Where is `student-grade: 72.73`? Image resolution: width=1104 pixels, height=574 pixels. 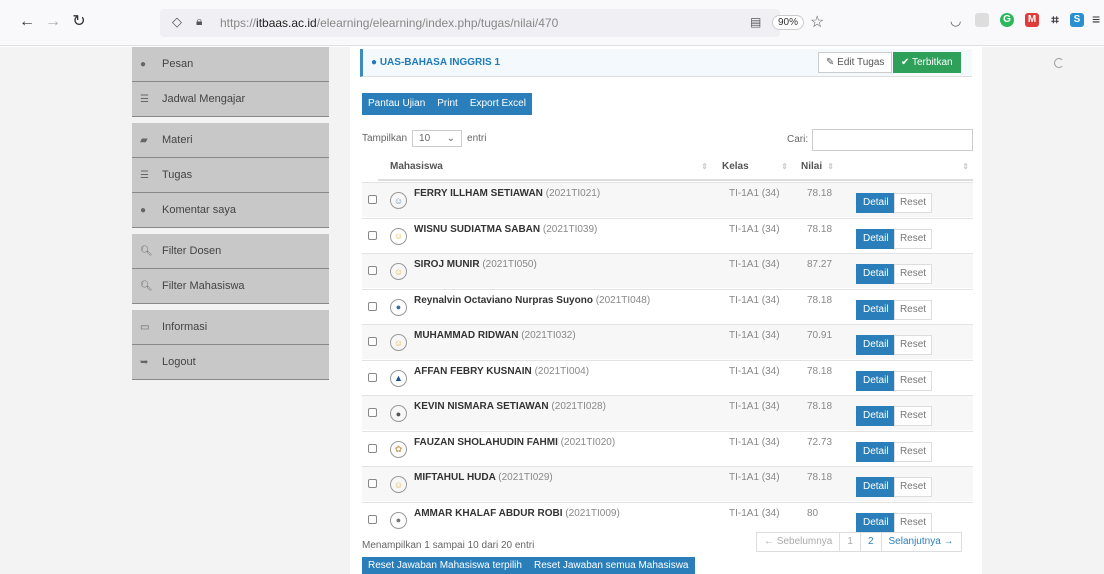 student-grade: 72.73 is located at coordinates (820, 442).